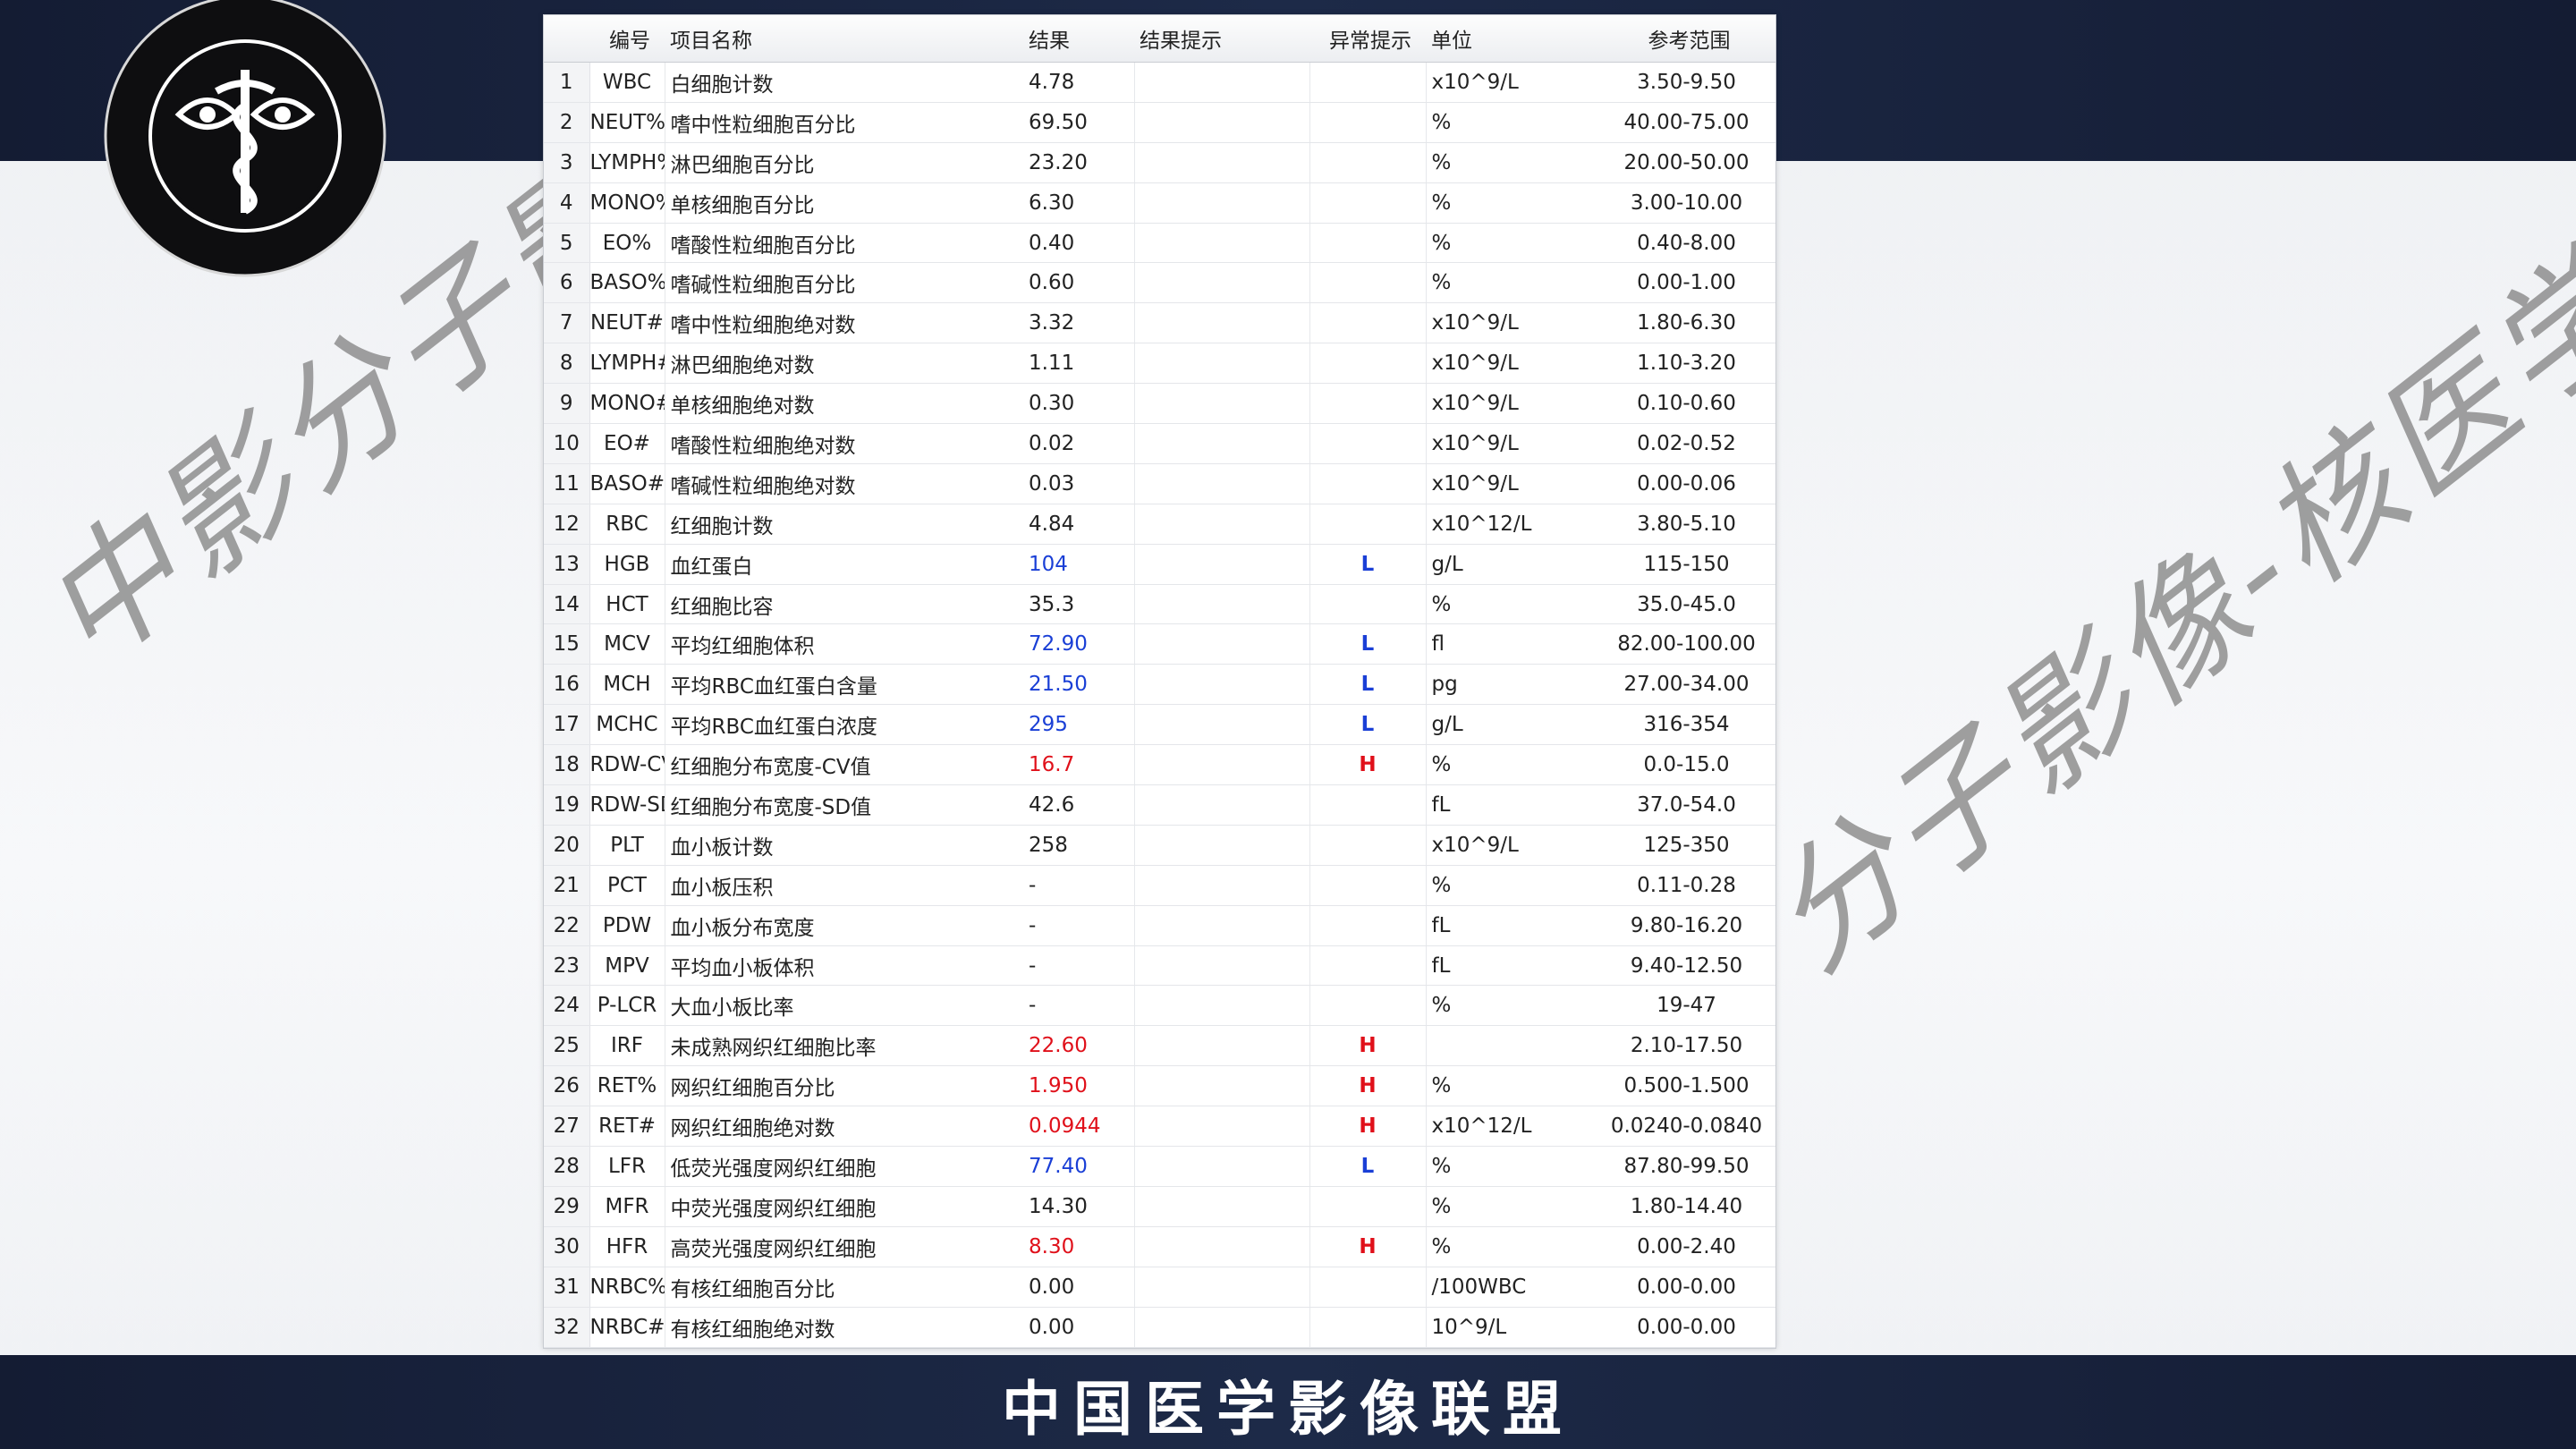 The height and width of the screenshot is (1449, 2576). Describe the element at coordinates (1159, 323) in the screenshot. I see `table-row: 7 NEUT# 嗜中性粒细胞绝对数 3.32 x10^9/L 1.80-6.30` at that location.